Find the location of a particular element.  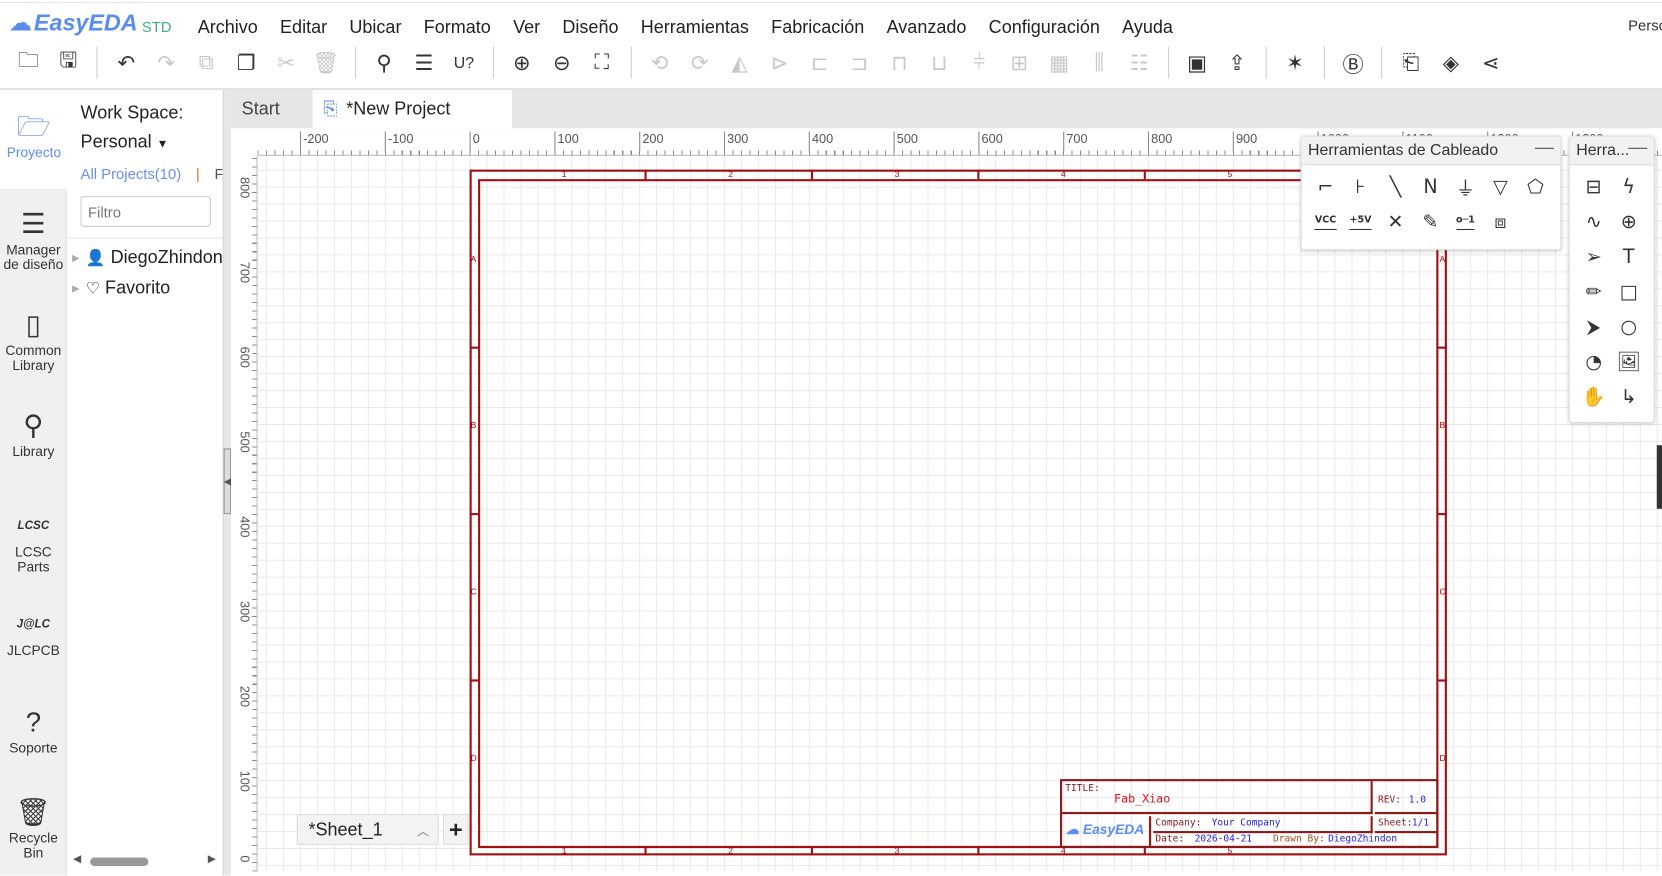

arc-tool: ⊕ is located at coordinates (1628, 222).